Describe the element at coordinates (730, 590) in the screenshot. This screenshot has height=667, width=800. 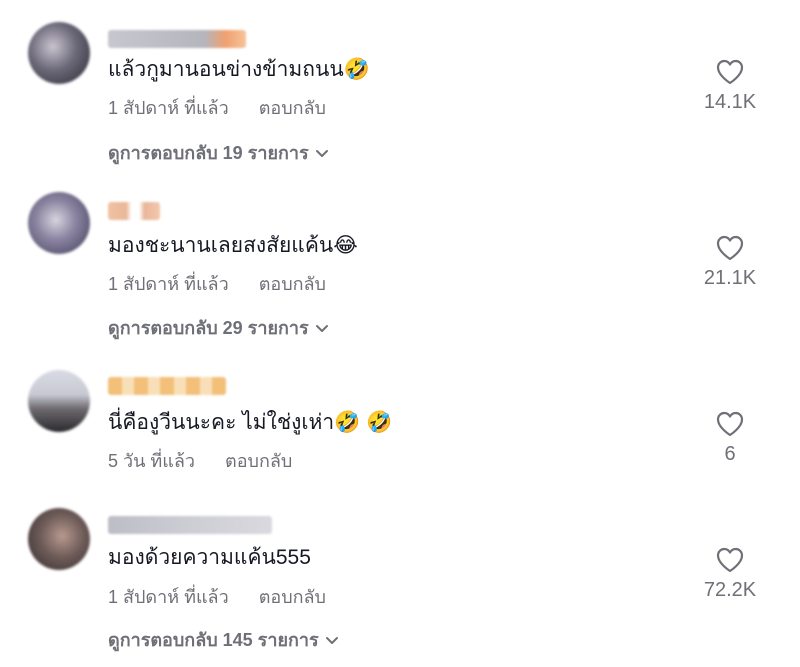
I see `like-count: 72.2K` at that location.